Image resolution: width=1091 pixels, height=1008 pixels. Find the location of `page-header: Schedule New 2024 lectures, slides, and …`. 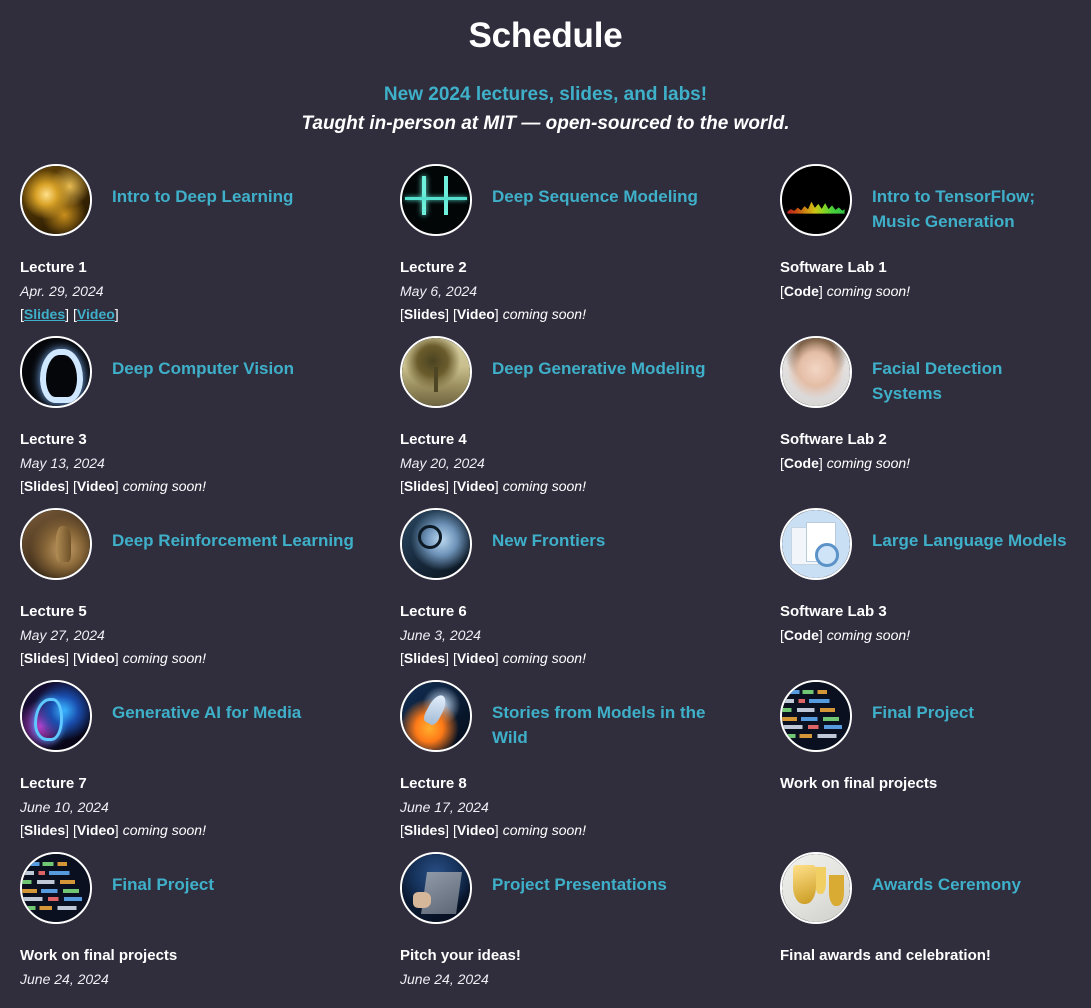

page-header: Schedule New 2024 lectures, slides, and … is located at coordinates (545, 69).